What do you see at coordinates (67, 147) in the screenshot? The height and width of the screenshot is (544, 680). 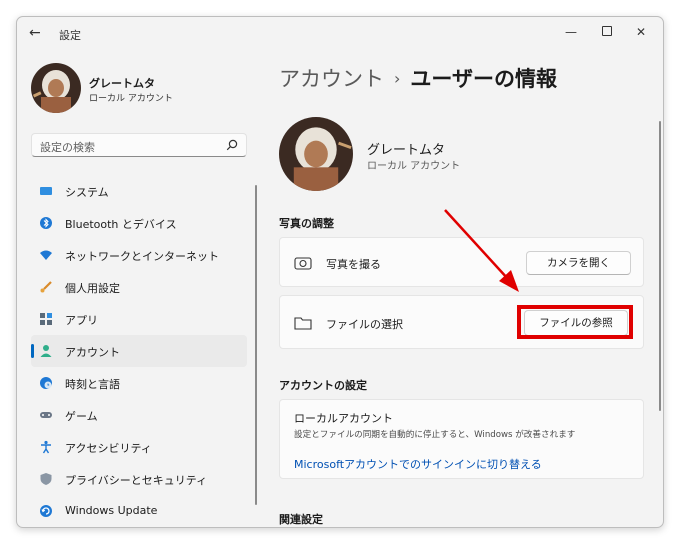 I see `search-placeholder: 設定の検索` at bounding box center [67, 147].